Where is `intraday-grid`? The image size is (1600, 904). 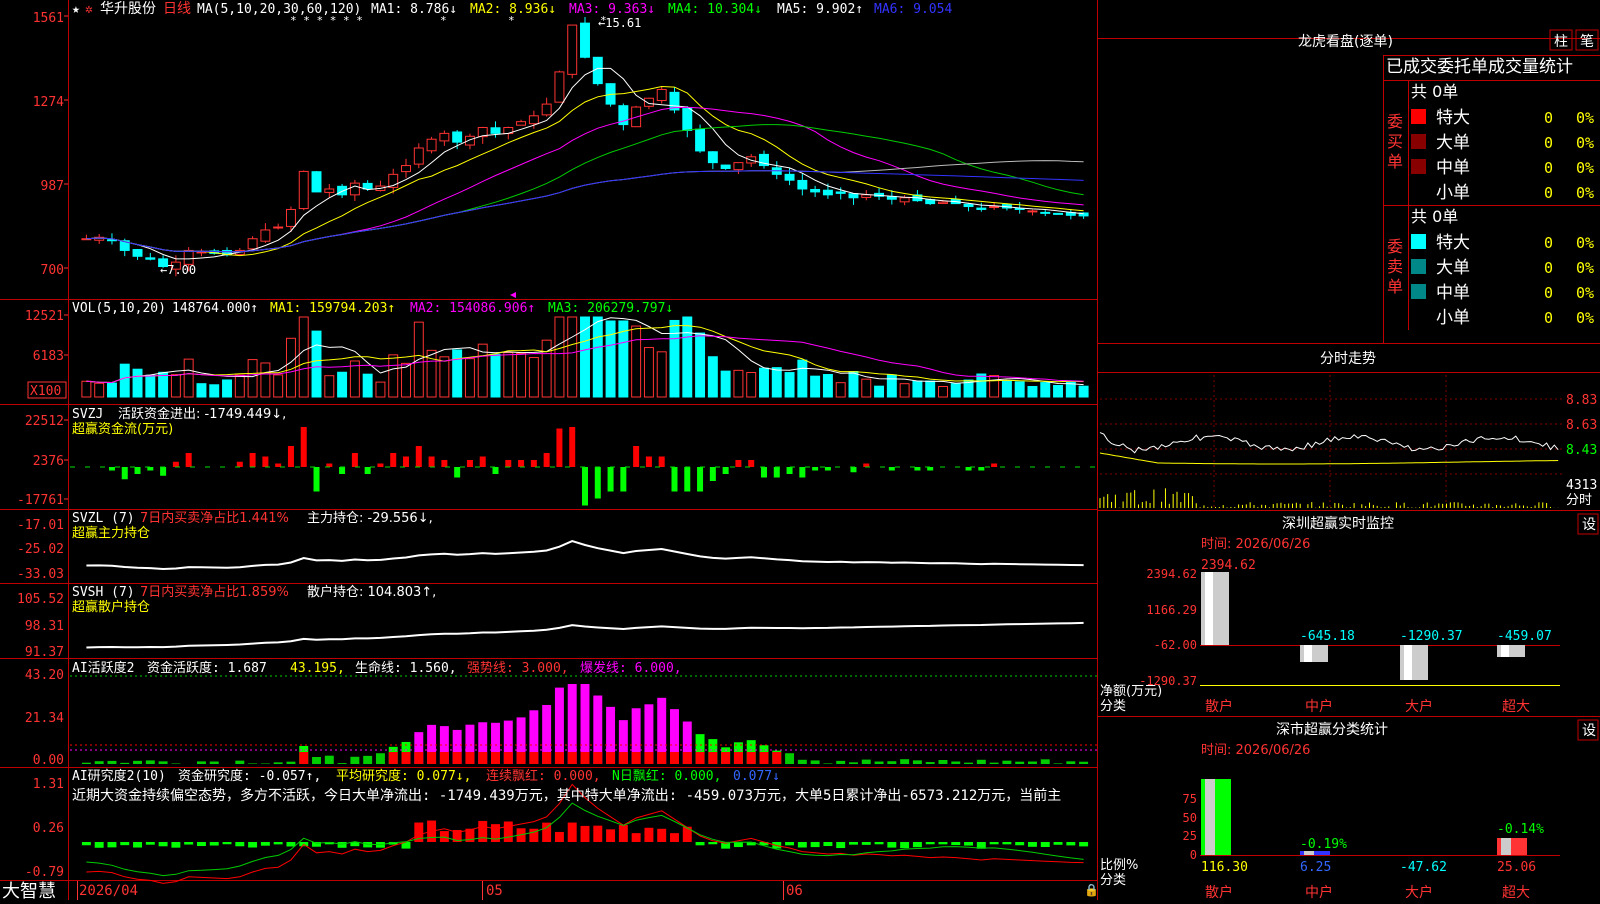 intraday-grid is located at coordinates (1332, 441).